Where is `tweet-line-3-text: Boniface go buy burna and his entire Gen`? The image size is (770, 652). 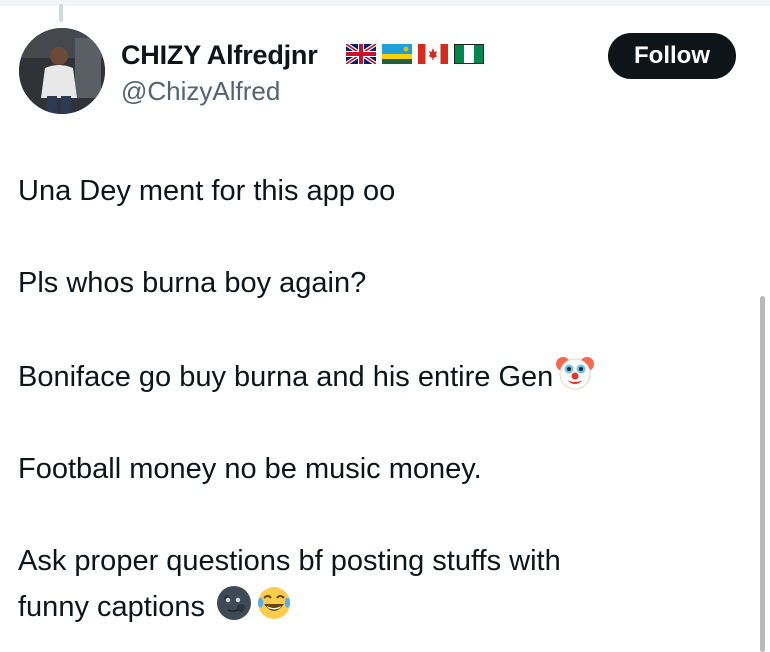 tweet-line-3-text: Boniface go buy burna and his entire Gen is located at coordinates (286, 377).